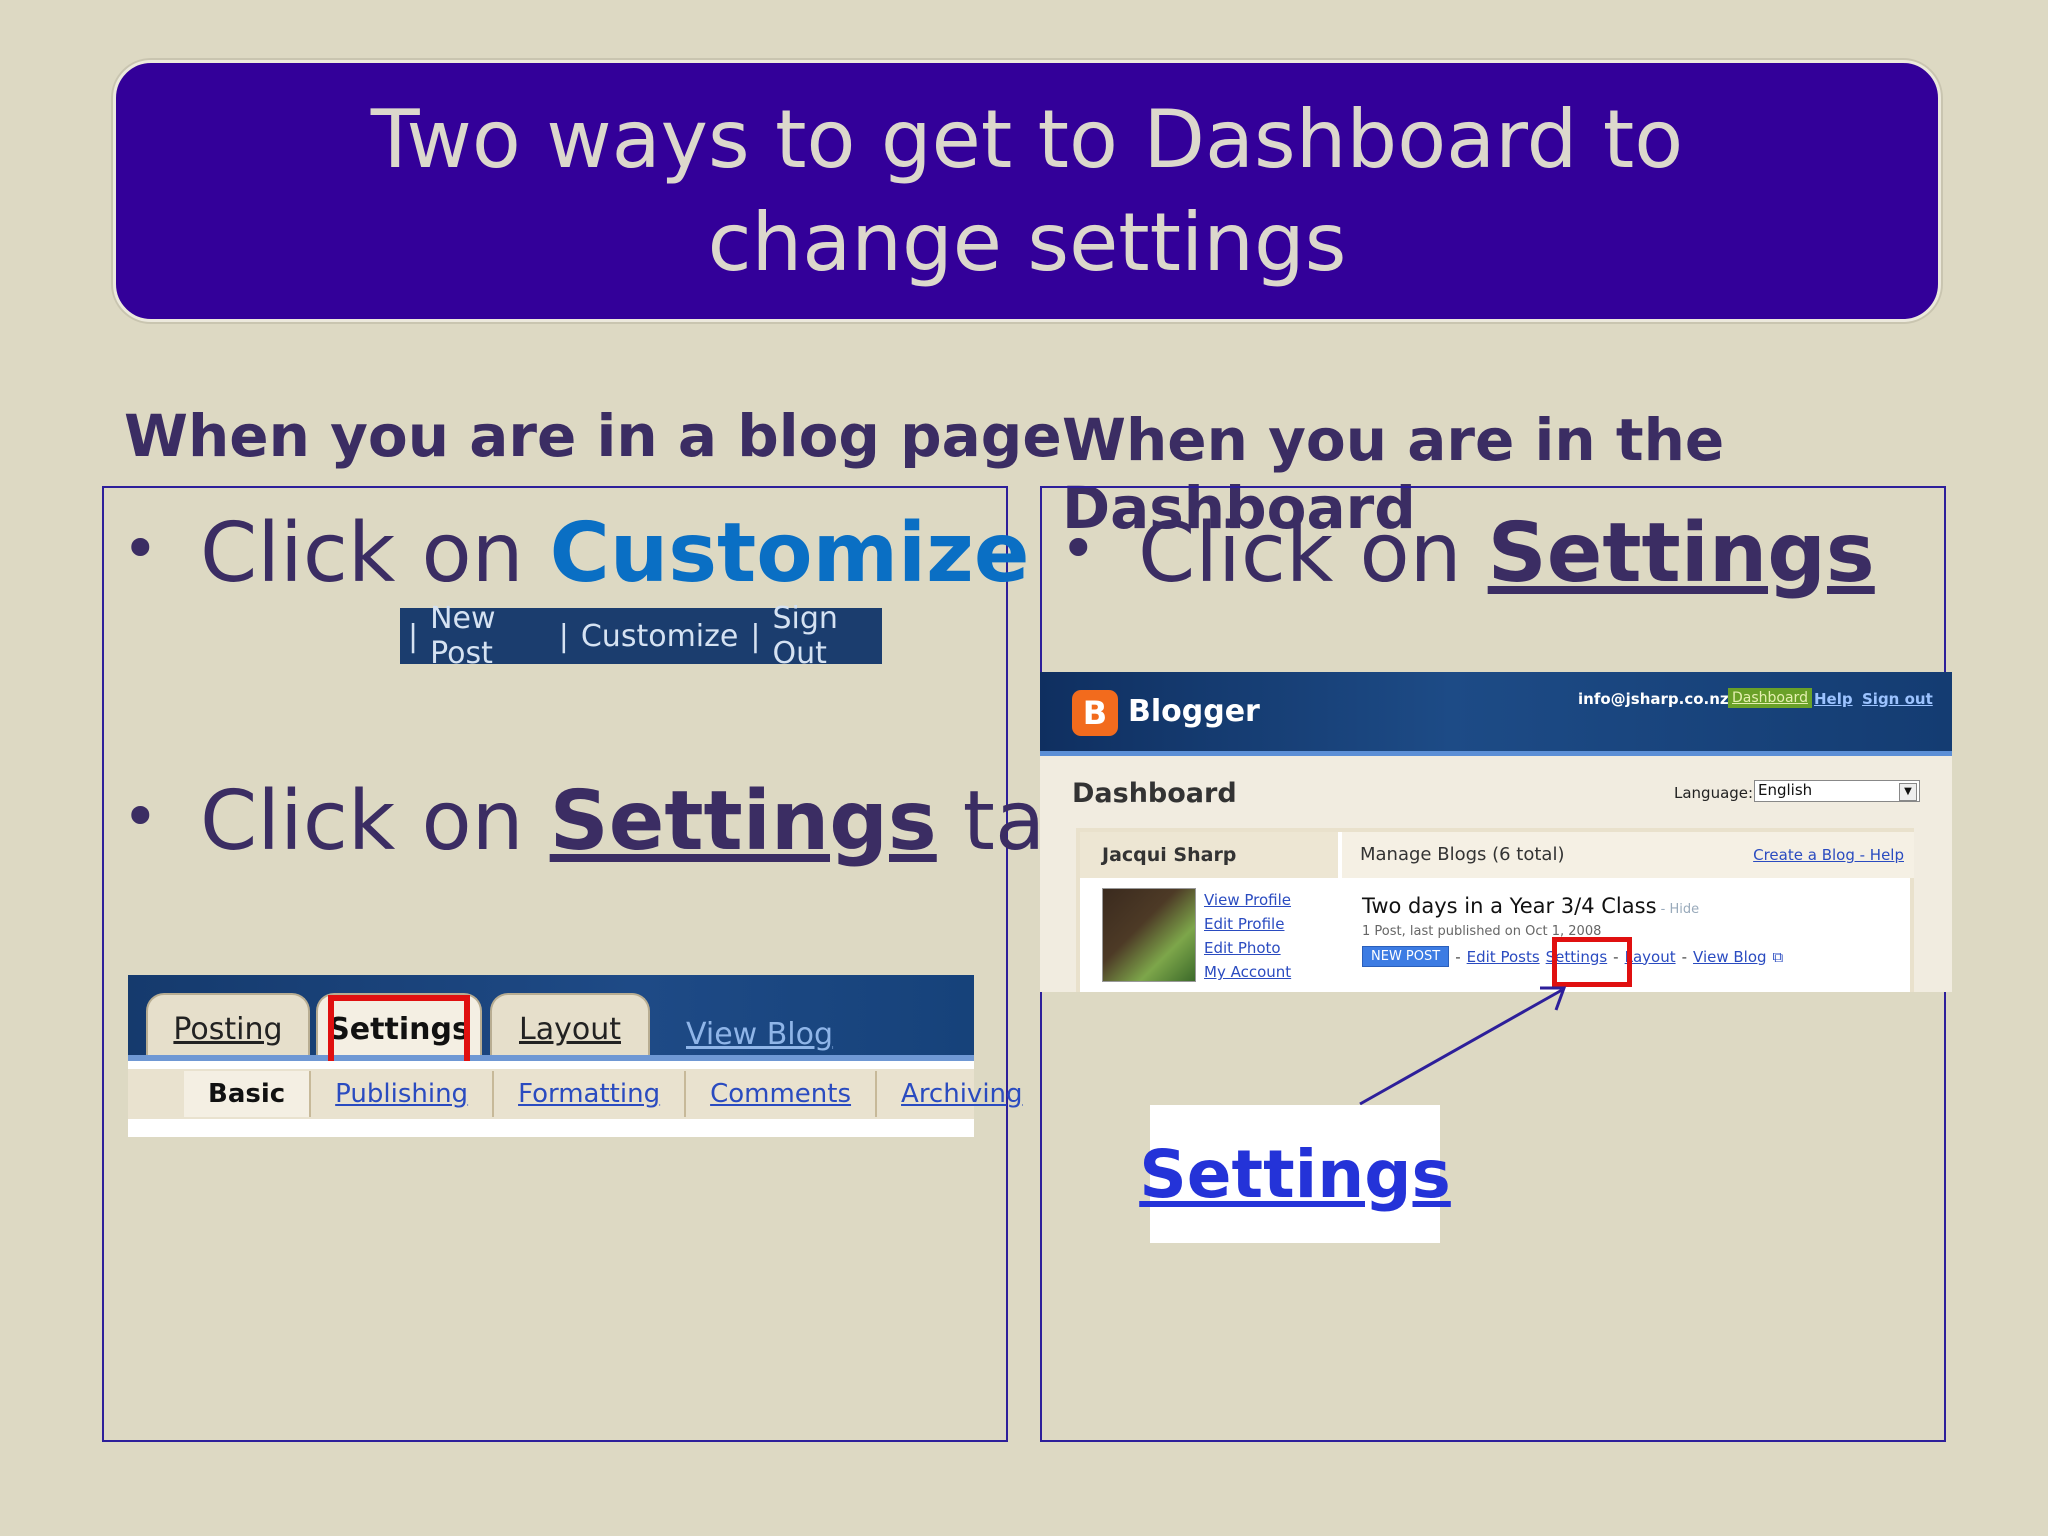  Describe the element at coordinates (247, 1094) in the screenshot. I see `subtab-basic: Basic` at that location.